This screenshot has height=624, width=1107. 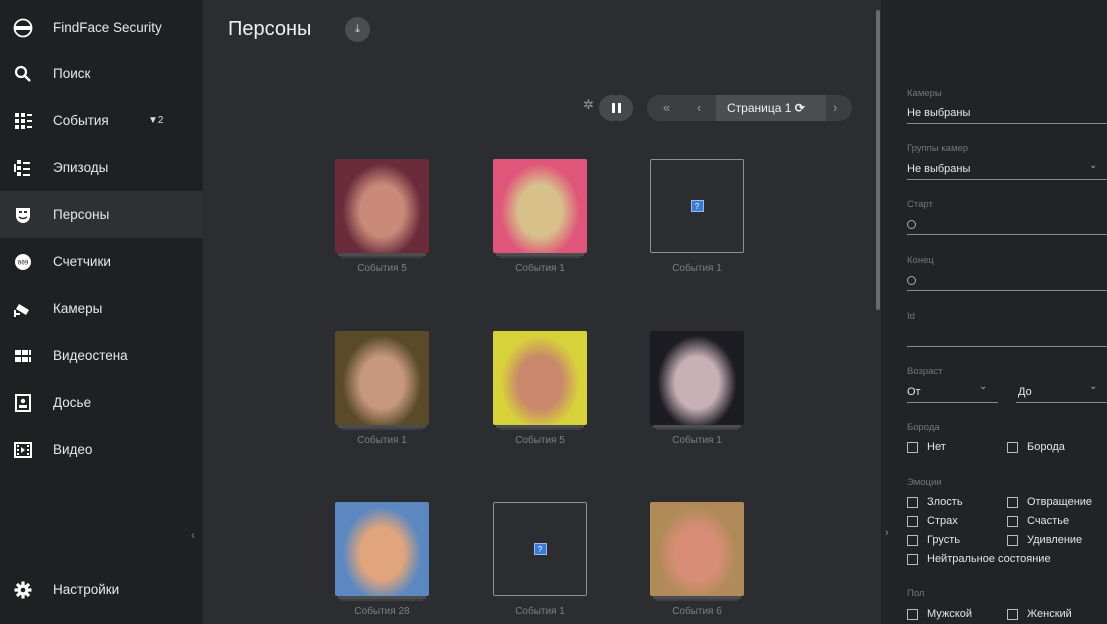 What do you see at coordinates (1007, 346) in the screenshot?
I see `id-input` at bounding box center [1007, 346].